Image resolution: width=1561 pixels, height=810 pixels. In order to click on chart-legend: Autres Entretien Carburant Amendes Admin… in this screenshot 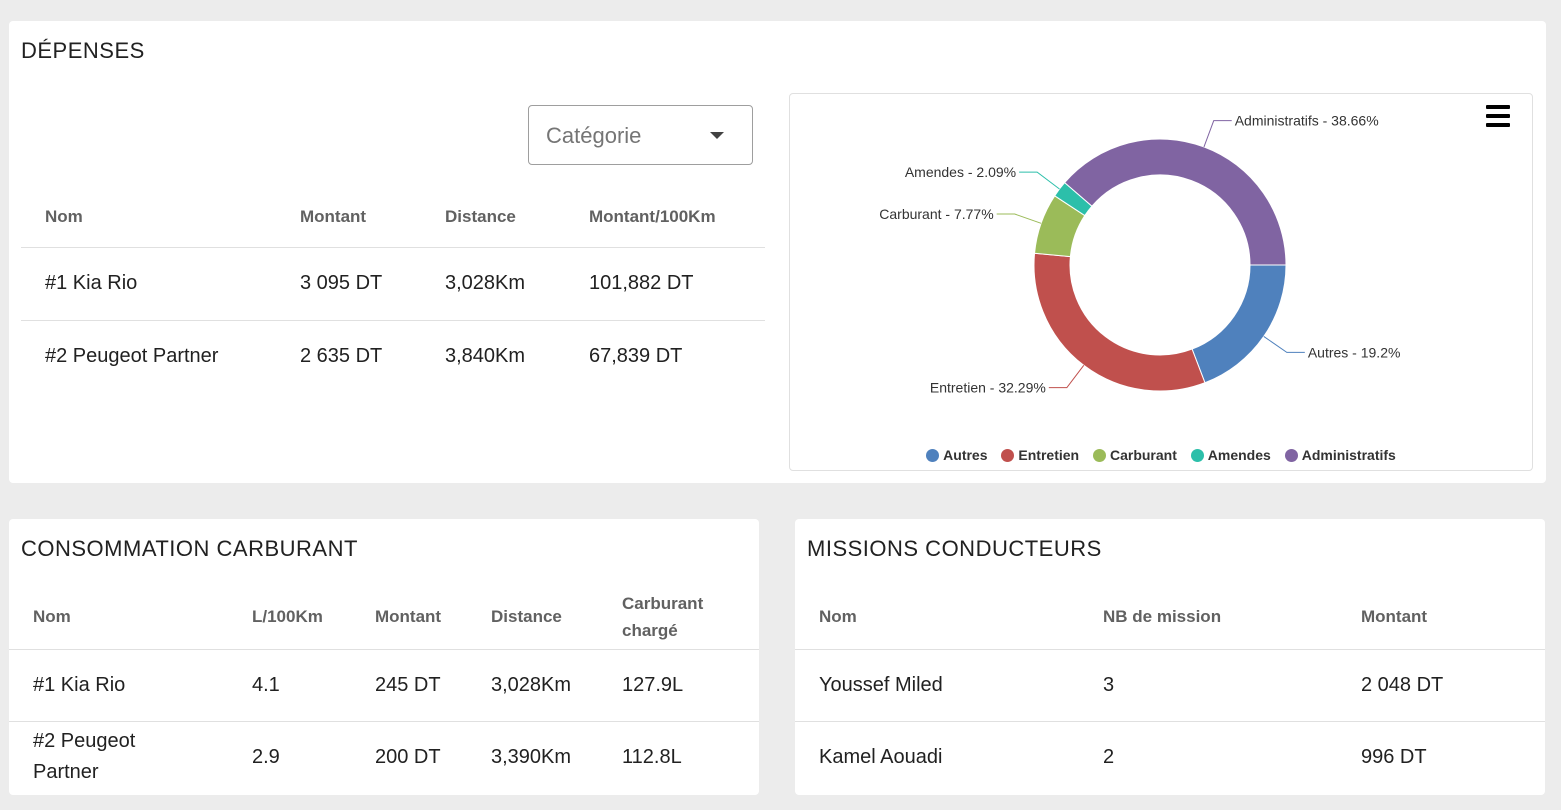, I will do `click(1161, 455)`.